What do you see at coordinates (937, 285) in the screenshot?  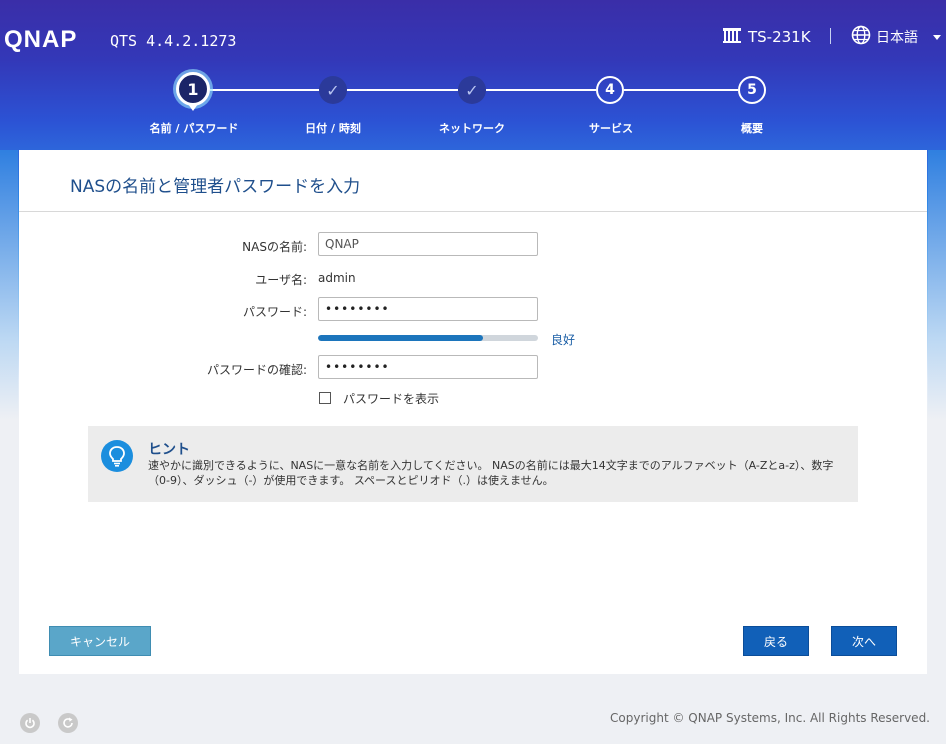 I see `background-side-right` at bounding box center [937, 285].